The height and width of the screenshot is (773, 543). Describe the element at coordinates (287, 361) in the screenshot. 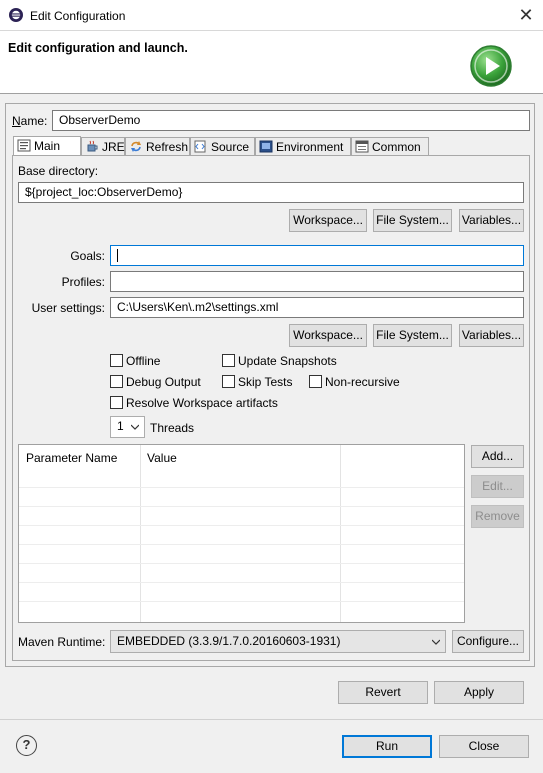

I see `update-snapshots-label: Update Snapshots` at that location.